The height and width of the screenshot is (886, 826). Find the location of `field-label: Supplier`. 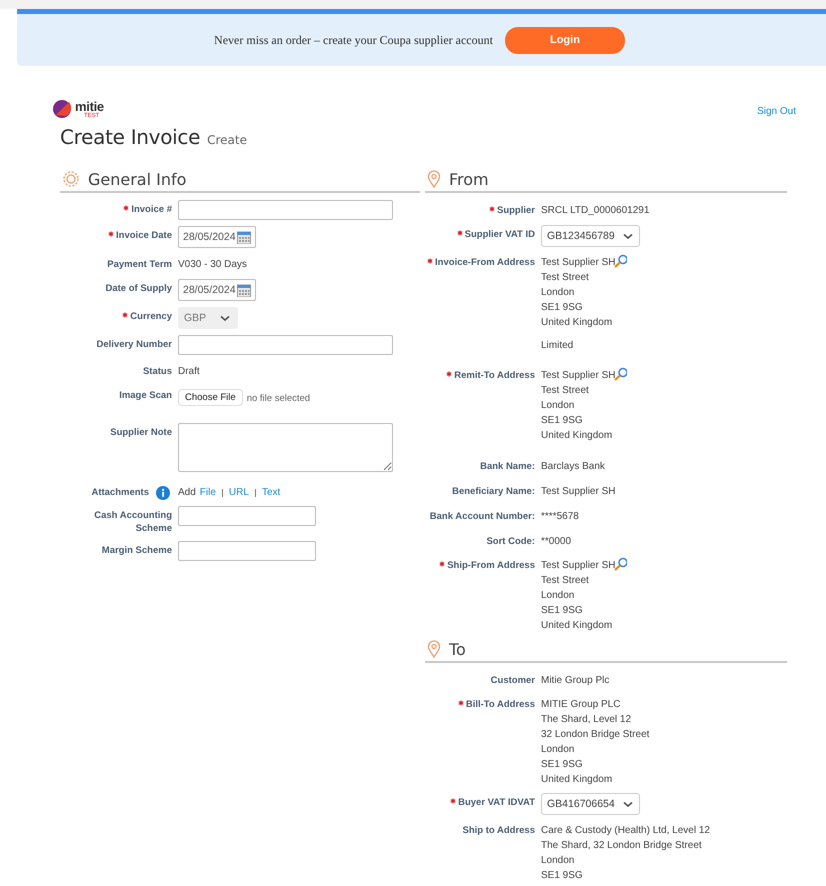

field-label: Supplier is located at coordinates (515, 210).